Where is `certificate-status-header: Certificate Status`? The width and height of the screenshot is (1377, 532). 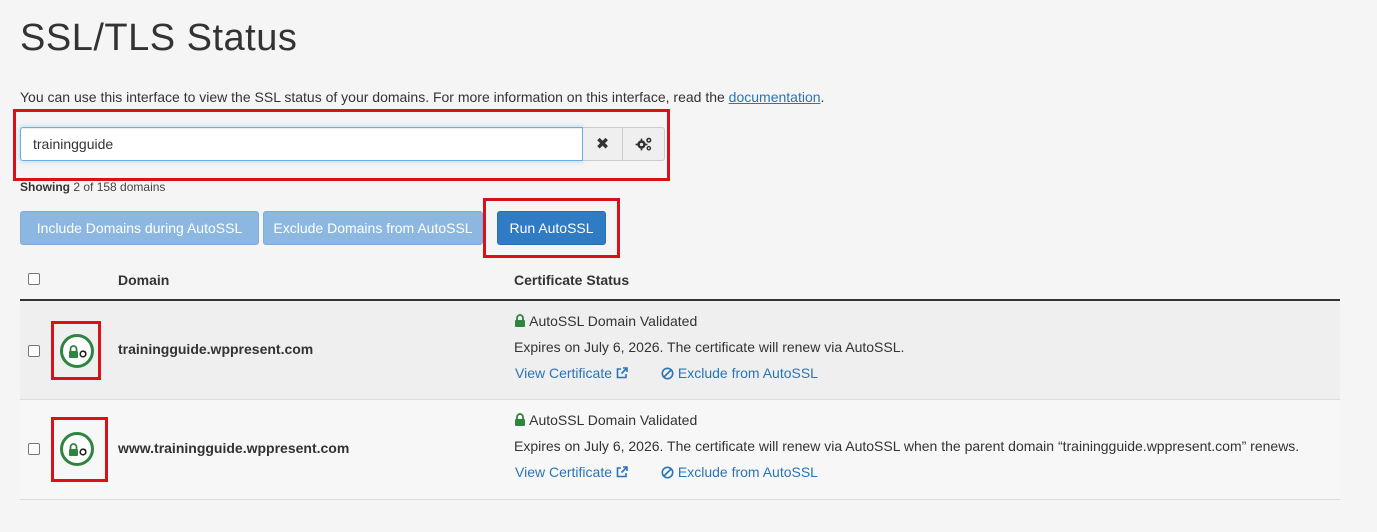 certificate-status-header: Certificate Status is located at coordinates (571, 280).